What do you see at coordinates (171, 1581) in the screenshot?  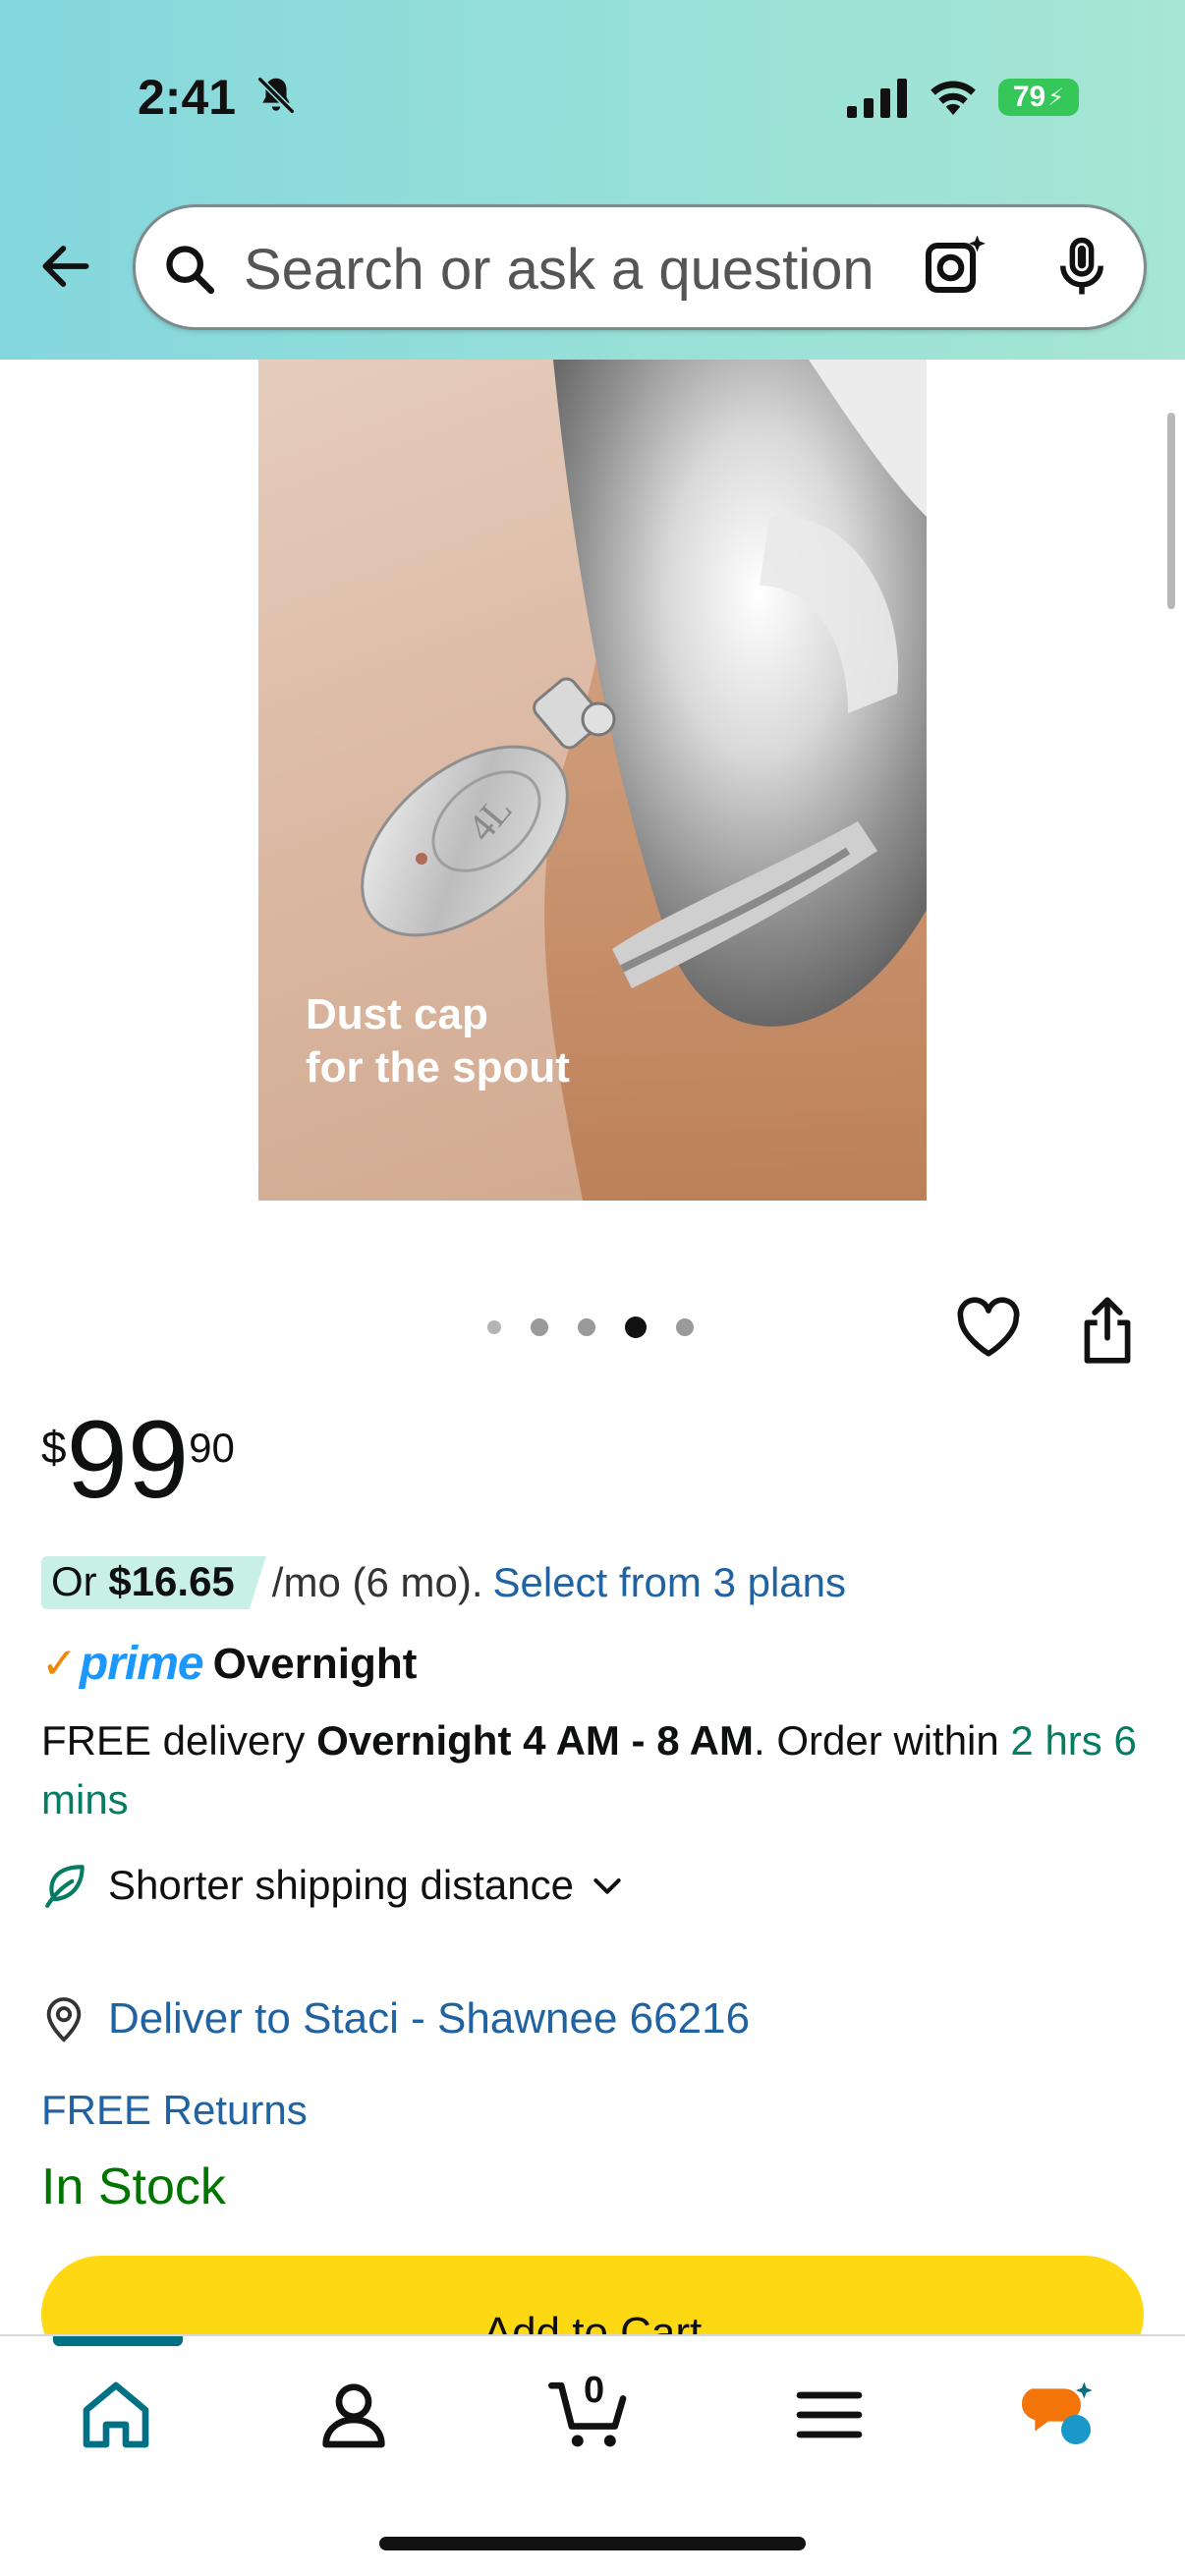 I see `installment-amount: $16.65` at bounding box center [171, 1581].